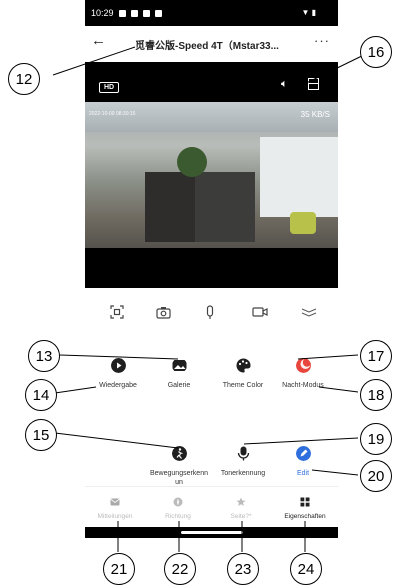  I want to click on callout-18: 18, so click(376, 395).